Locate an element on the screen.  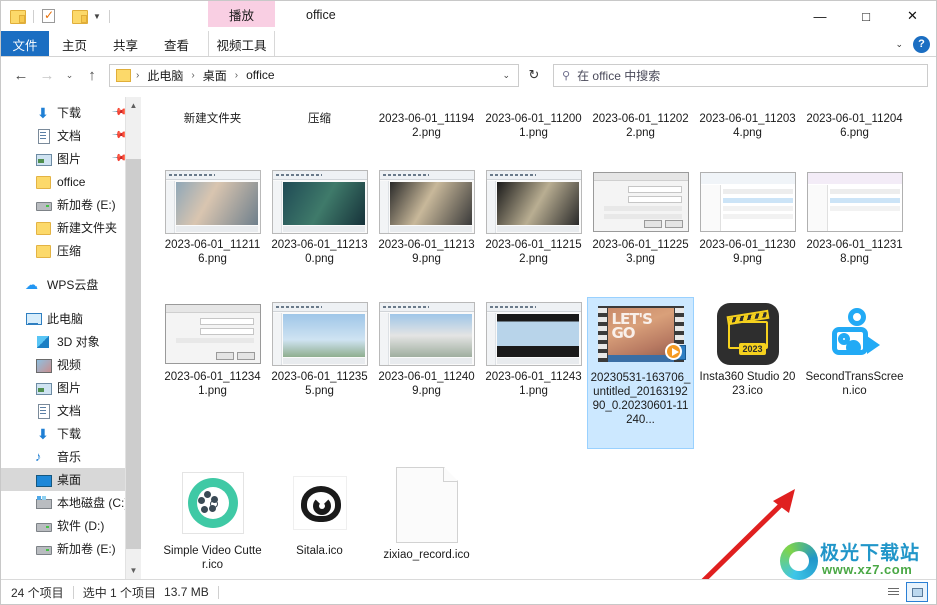
sidebar-item-3d-objects: 3D 对象 is located at coordinates (71, 341).